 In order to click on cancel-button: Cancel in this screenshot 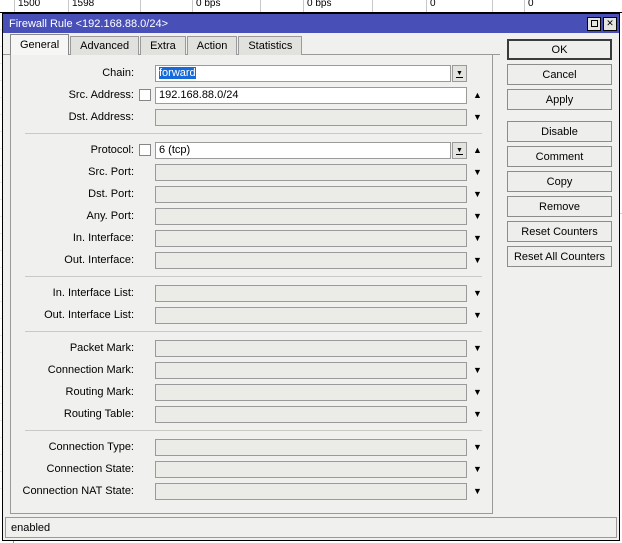, I will do `click(559, 74)`.